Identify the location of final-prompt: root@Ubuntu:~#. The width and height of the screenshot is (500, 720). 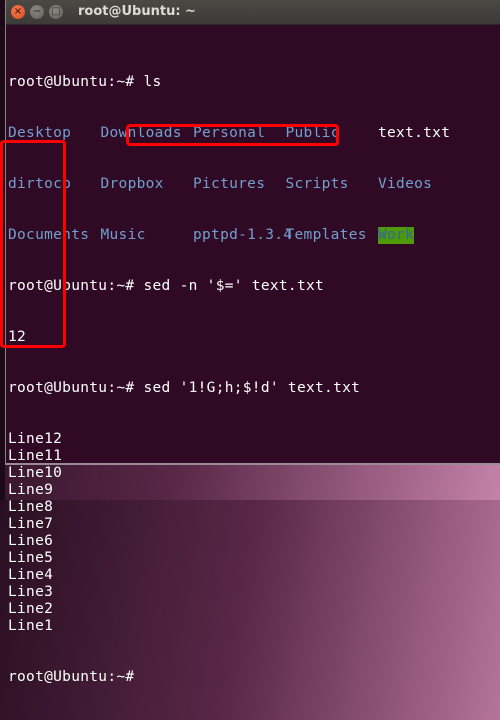
(254, 677).